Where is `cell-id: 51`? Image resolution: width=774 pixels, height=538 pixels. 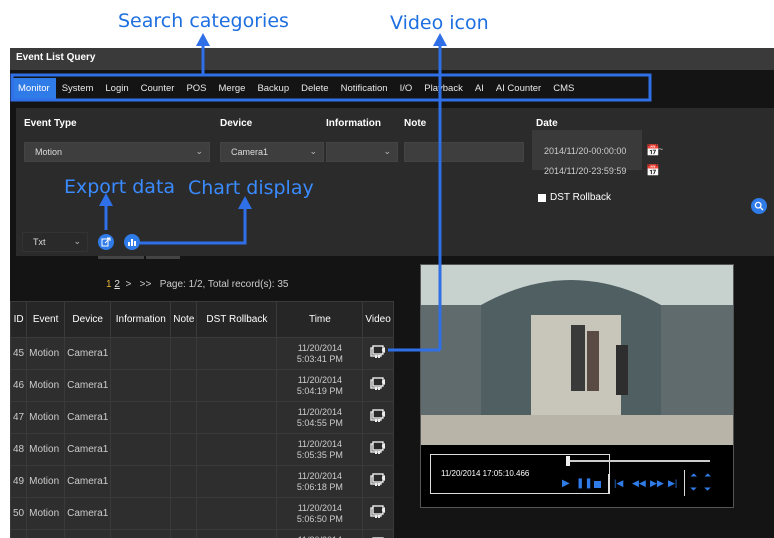
cell-id: 51 is located at coordinates (18, 533).